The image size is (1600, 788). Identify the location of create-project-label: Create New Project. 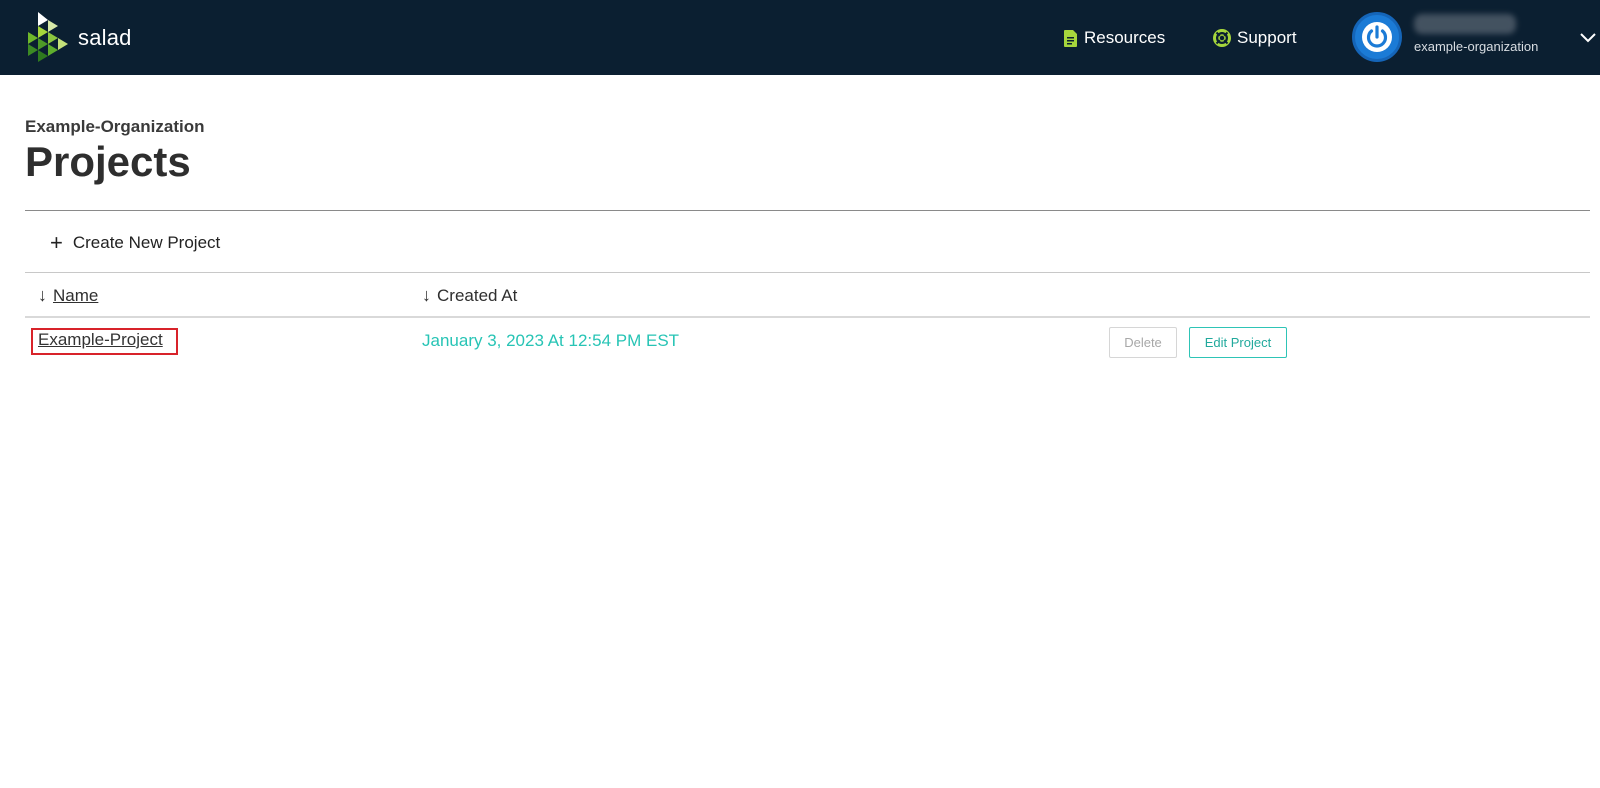
(146, 242).